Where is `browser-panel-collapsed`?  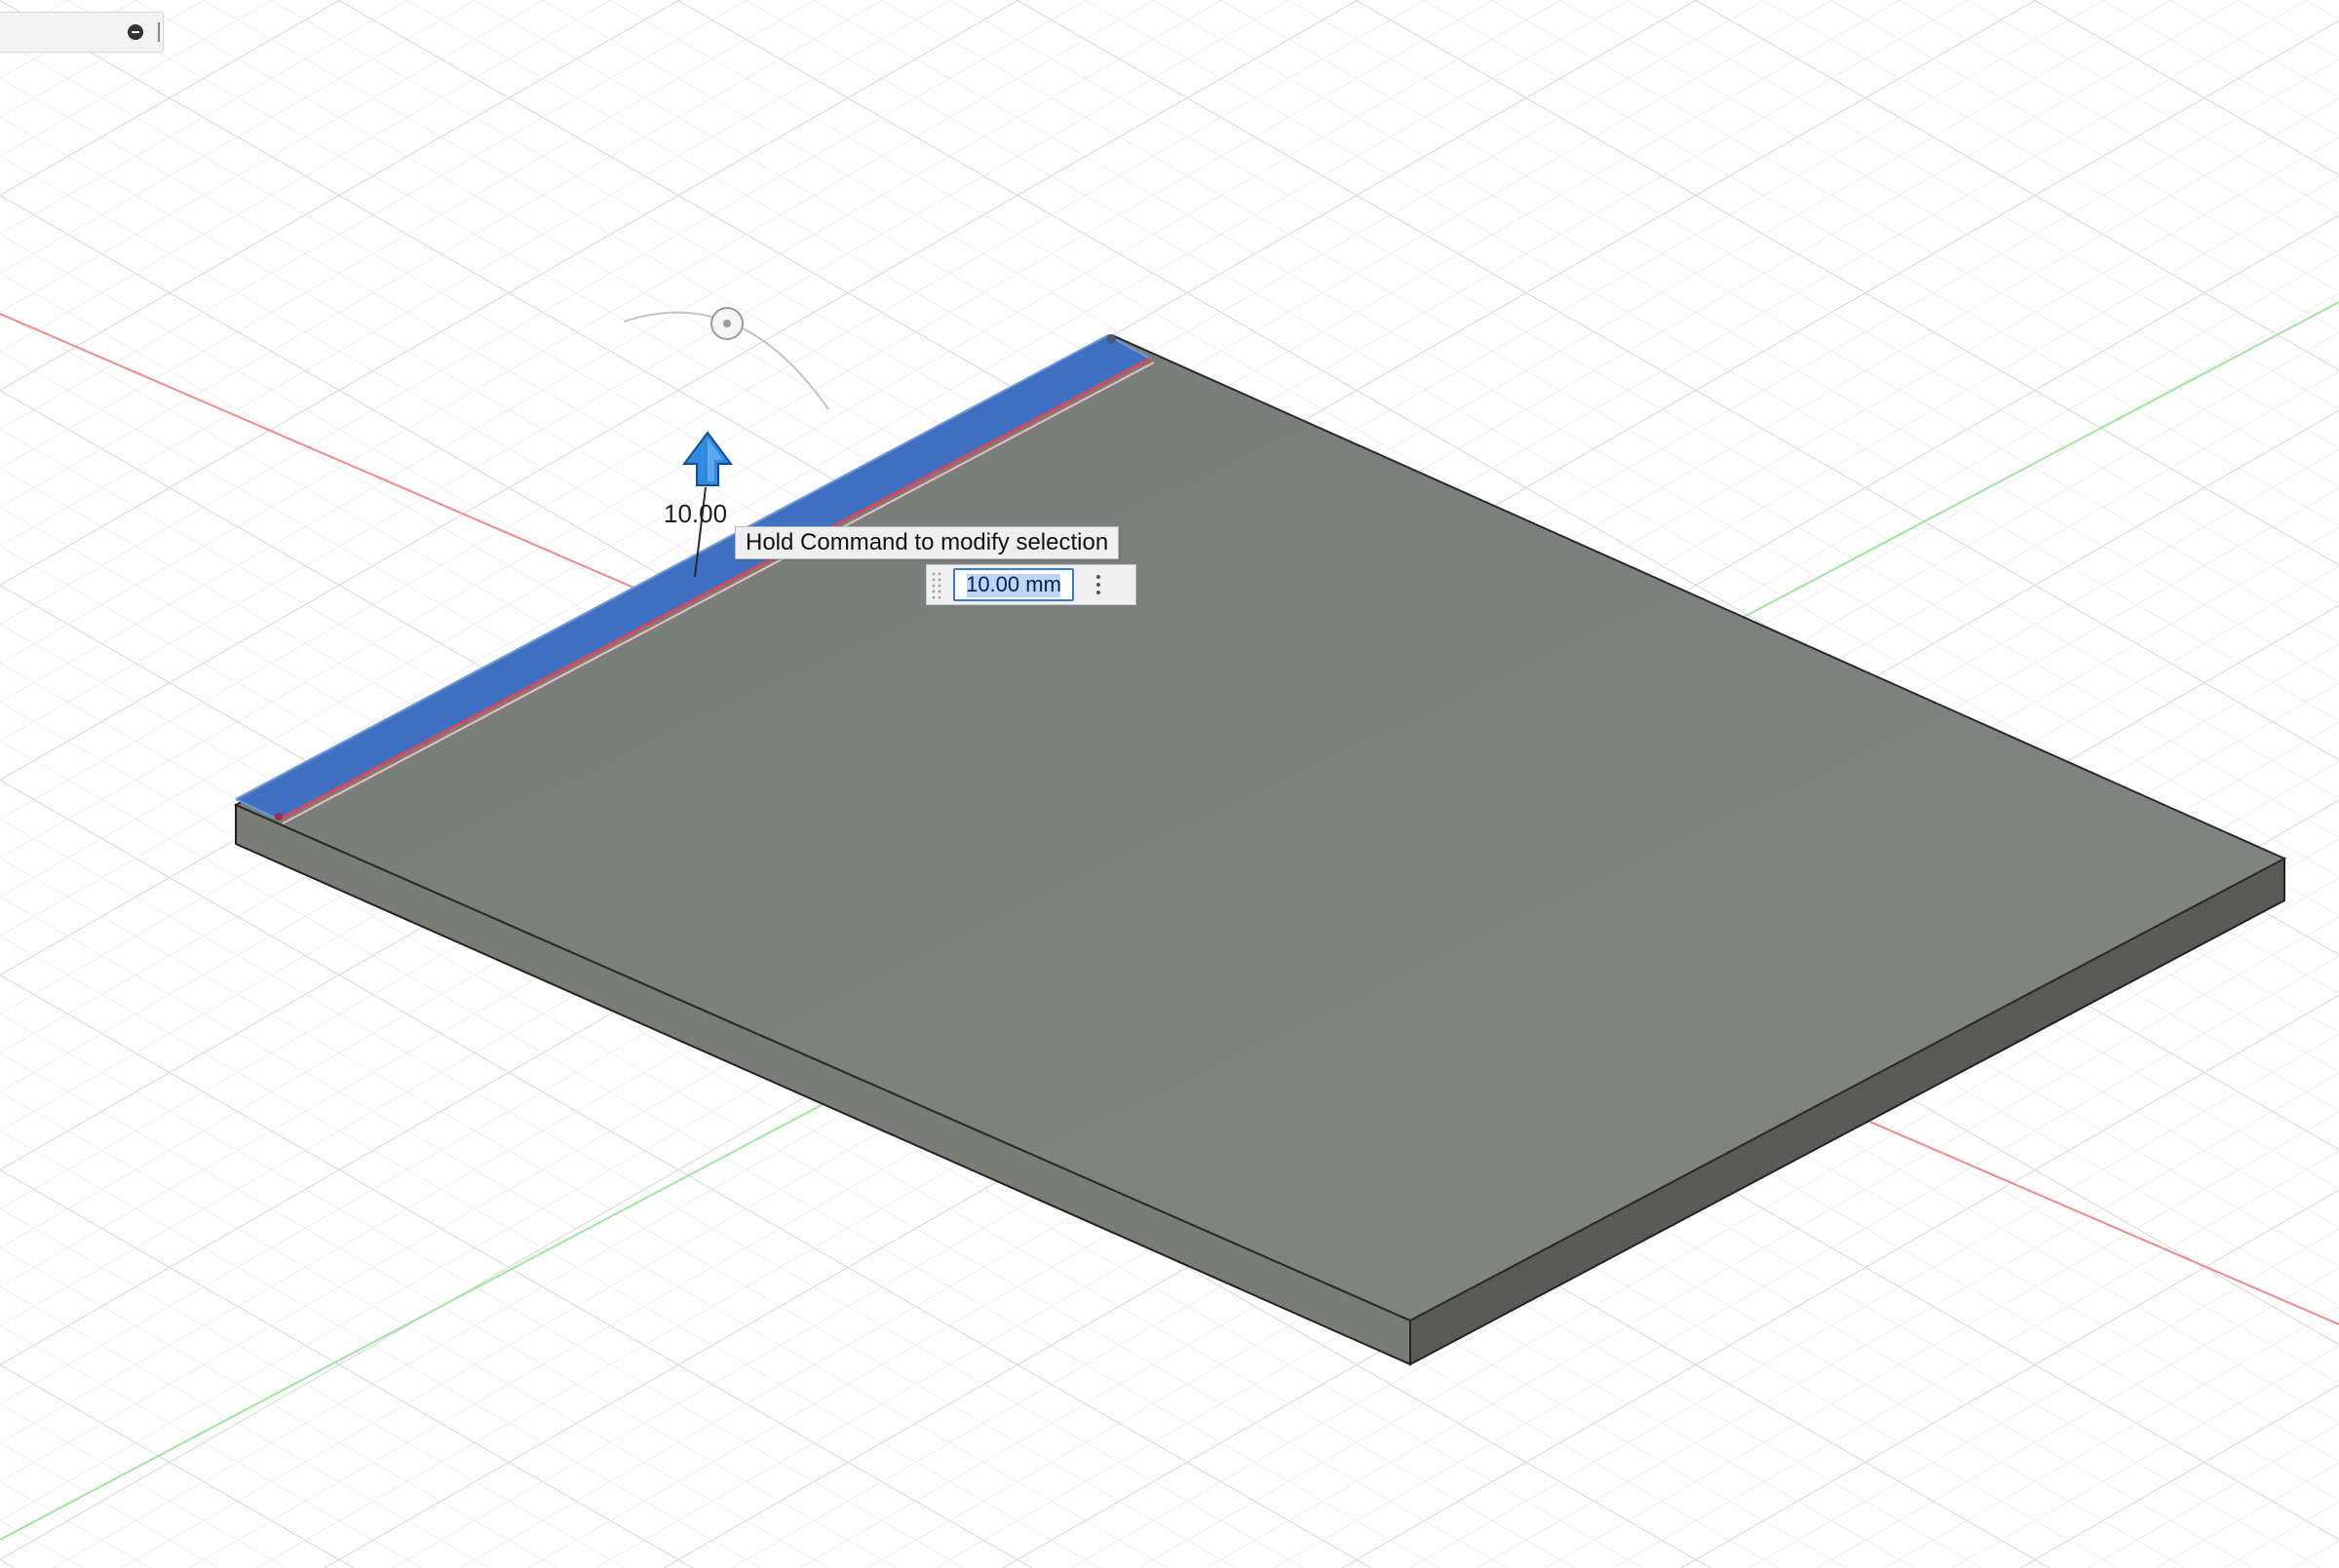 browser-panel-collapsed is located at coordinates (82, 32).